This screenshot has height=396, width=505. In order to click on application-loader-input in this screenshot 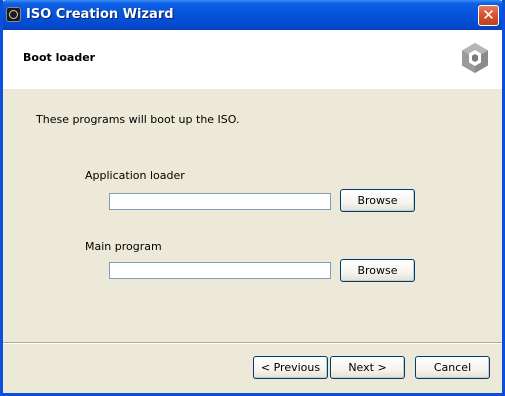, I will do `click(220, 201)`.